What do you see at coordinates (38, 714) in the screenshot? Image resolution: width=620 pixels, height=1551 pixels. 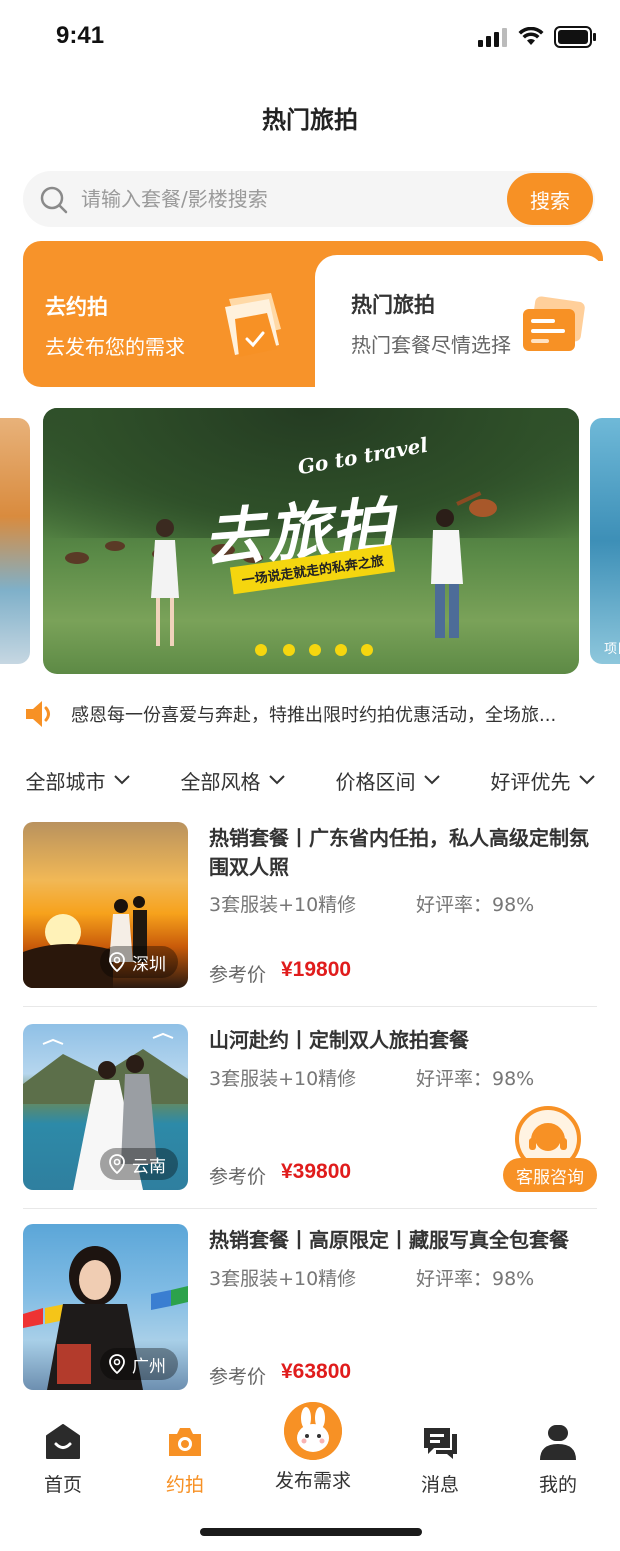 I see `speaker-icon` at bounding box center [38, 714].